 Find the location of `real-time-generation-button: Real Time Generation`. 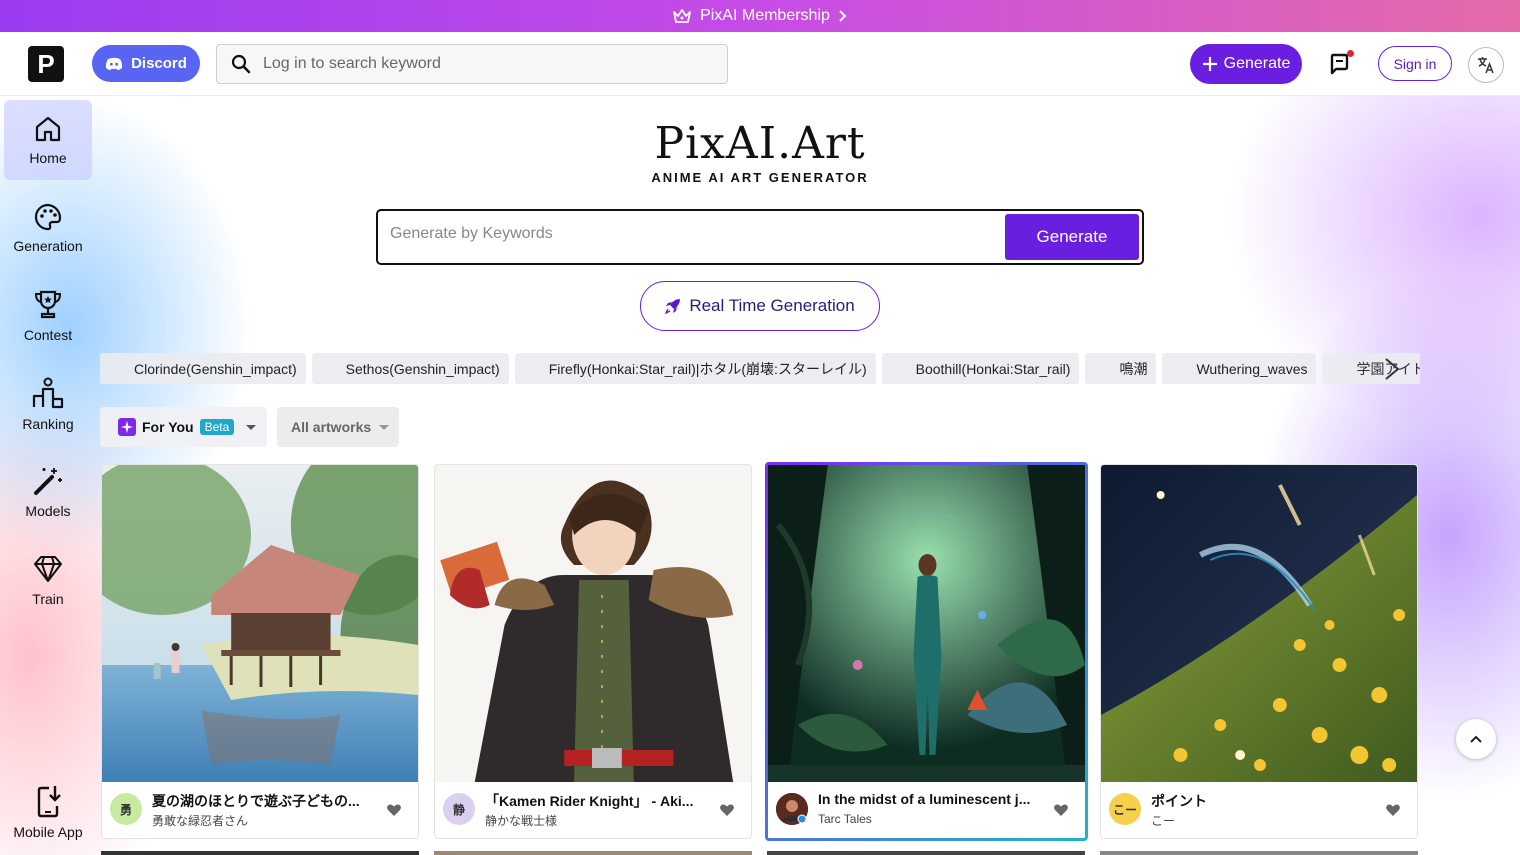

real-time-generation-button: Real Time Generation is located at coordinates (760, 306).